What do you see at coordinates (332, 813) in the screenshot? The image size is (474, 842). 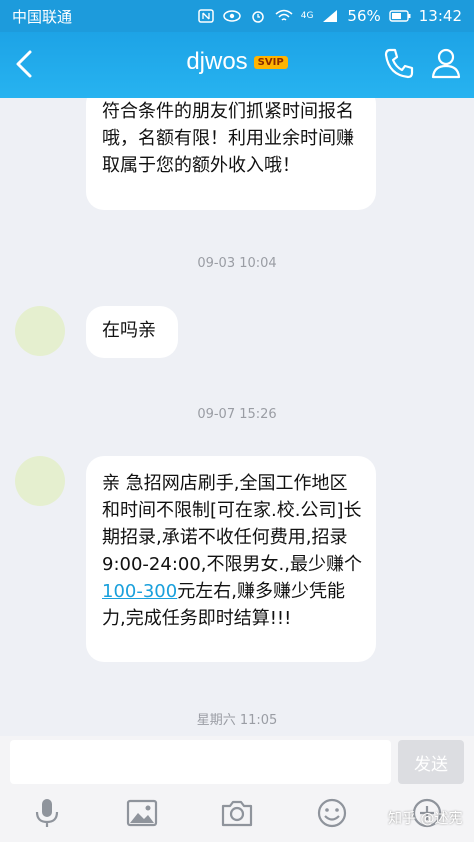 I see `emoji-icon` at bounding box center [332, 813].